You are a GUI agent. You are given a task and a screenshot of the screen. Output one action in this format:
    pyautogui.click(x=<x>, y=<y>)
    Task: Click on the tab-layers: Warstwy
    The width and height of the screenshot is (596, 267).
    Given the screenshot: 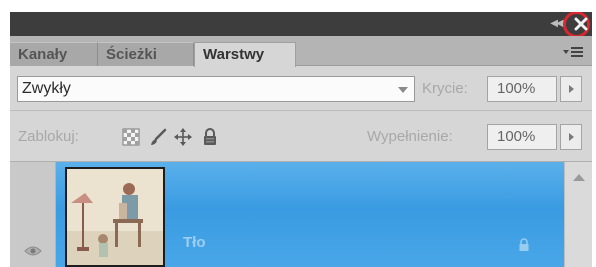 What is the action you would take?
    pyautogui.click(x=245, y=54)
    